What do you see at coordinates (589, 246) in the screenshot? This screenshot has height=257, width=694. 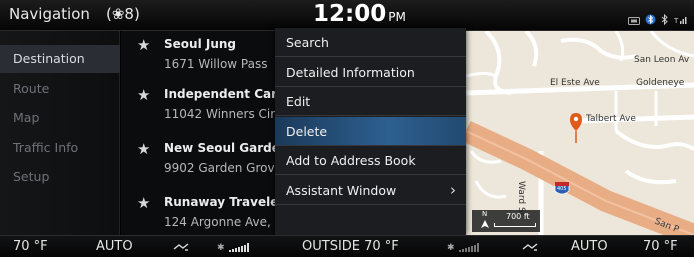 I see `passenger-auto-mode: AUTO` at bounding box center [589, 246].